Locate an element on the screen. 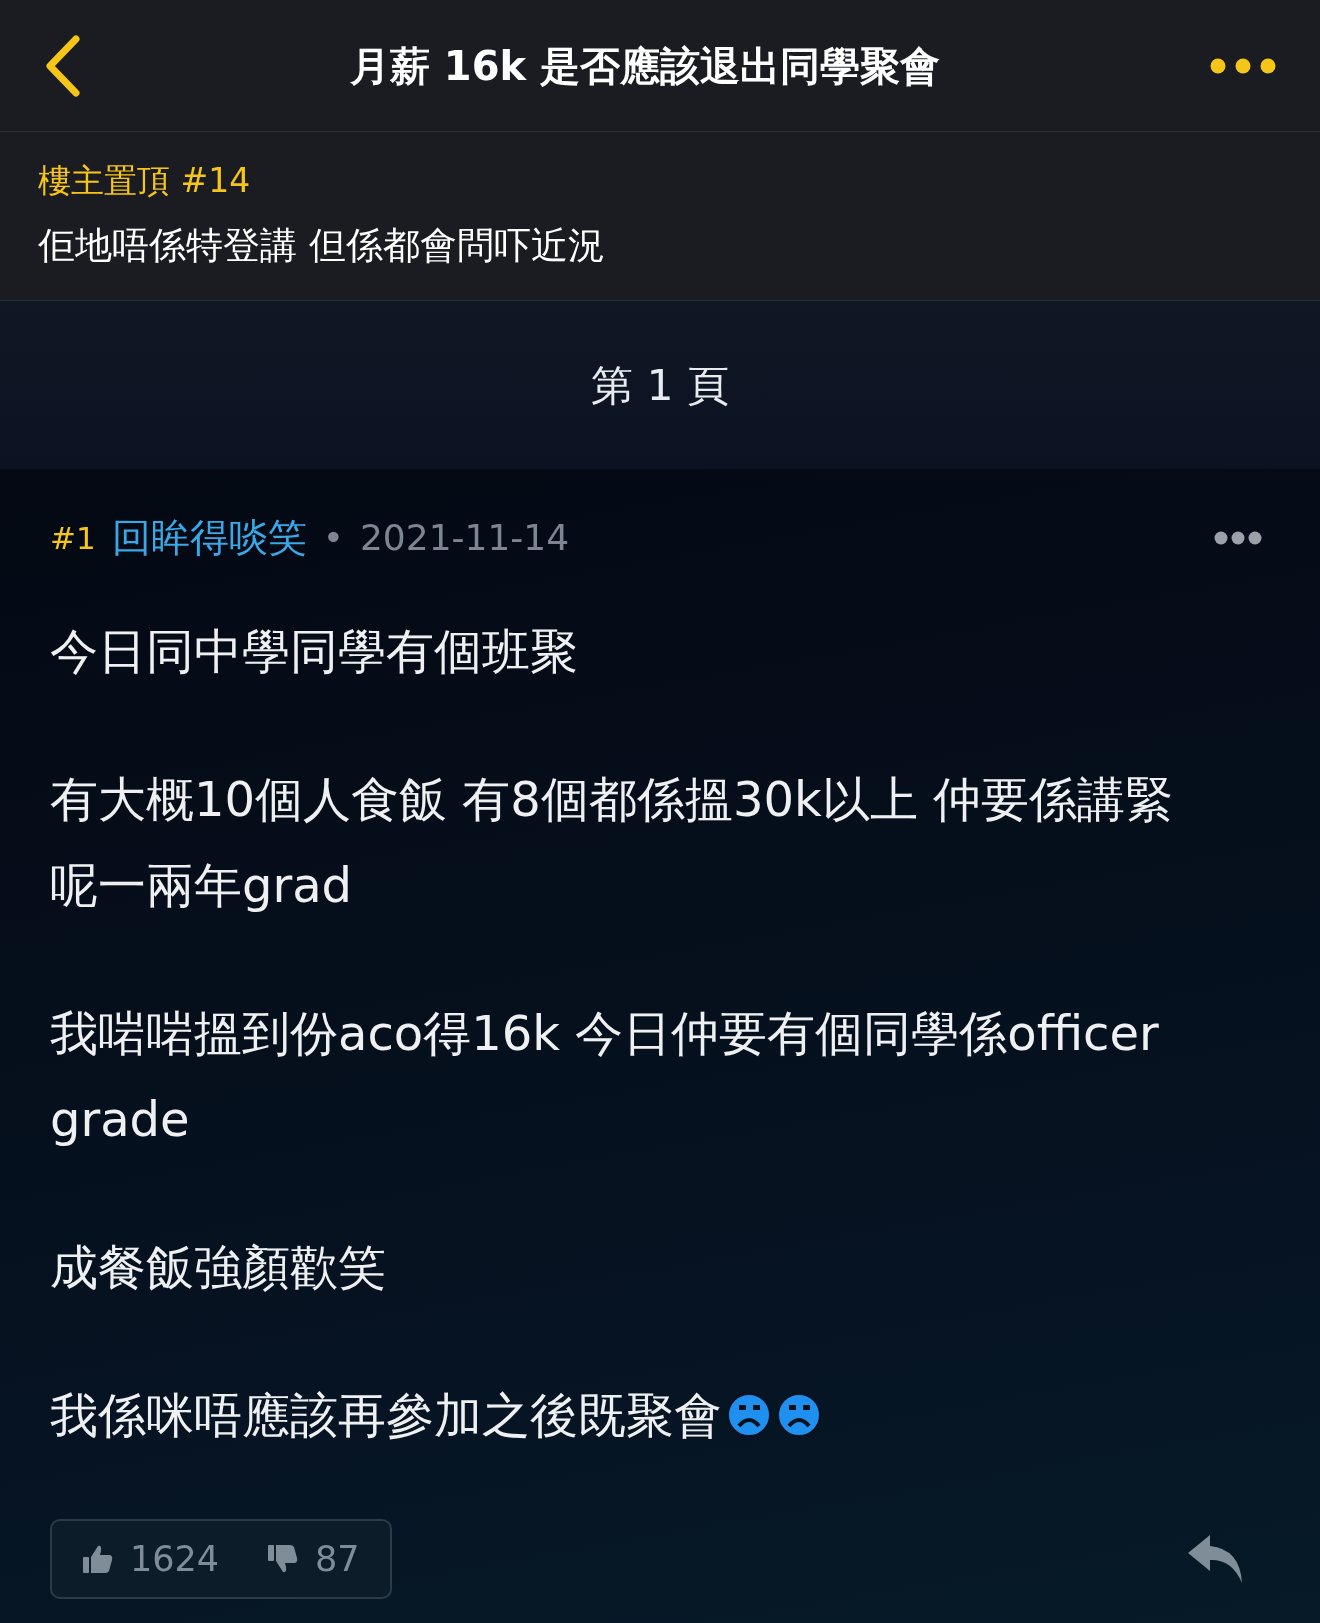 This screenshot has height=1623, width=1320. post-paragraph: 我啱啱搵到份aco得16k 今日仲要有個同學係officer grade is located at coordinates (605, 1076).